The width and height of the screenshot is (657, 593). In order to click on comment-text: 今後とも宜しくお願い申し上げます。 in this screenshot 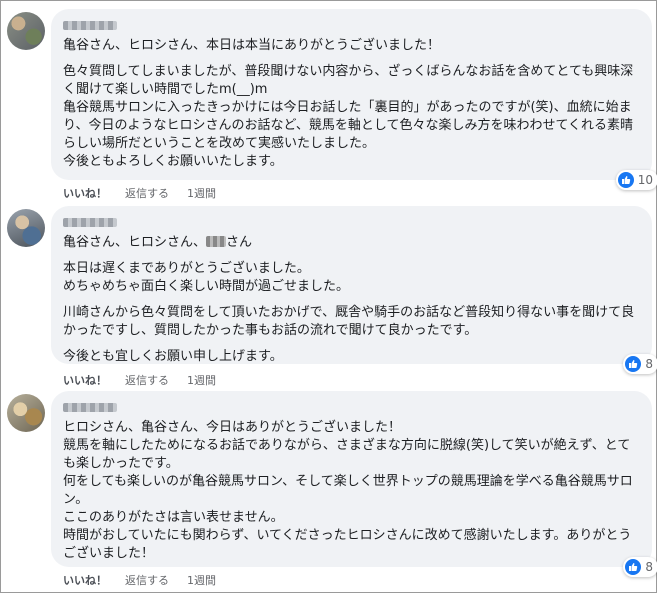, I will do `click(173, 356)`.